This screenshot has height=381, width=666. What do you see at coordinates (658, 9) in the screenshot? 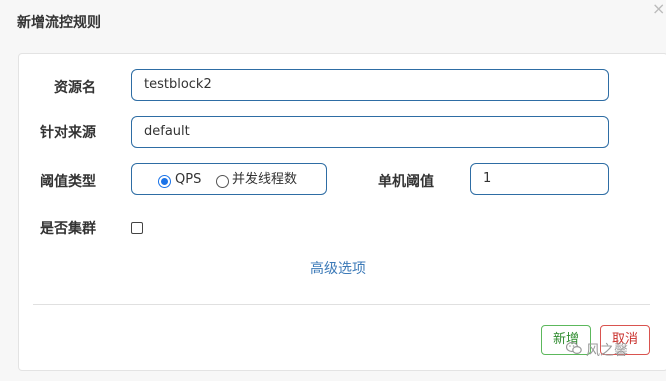
I see `close-icon: ×` at bounding box center [658, 9].